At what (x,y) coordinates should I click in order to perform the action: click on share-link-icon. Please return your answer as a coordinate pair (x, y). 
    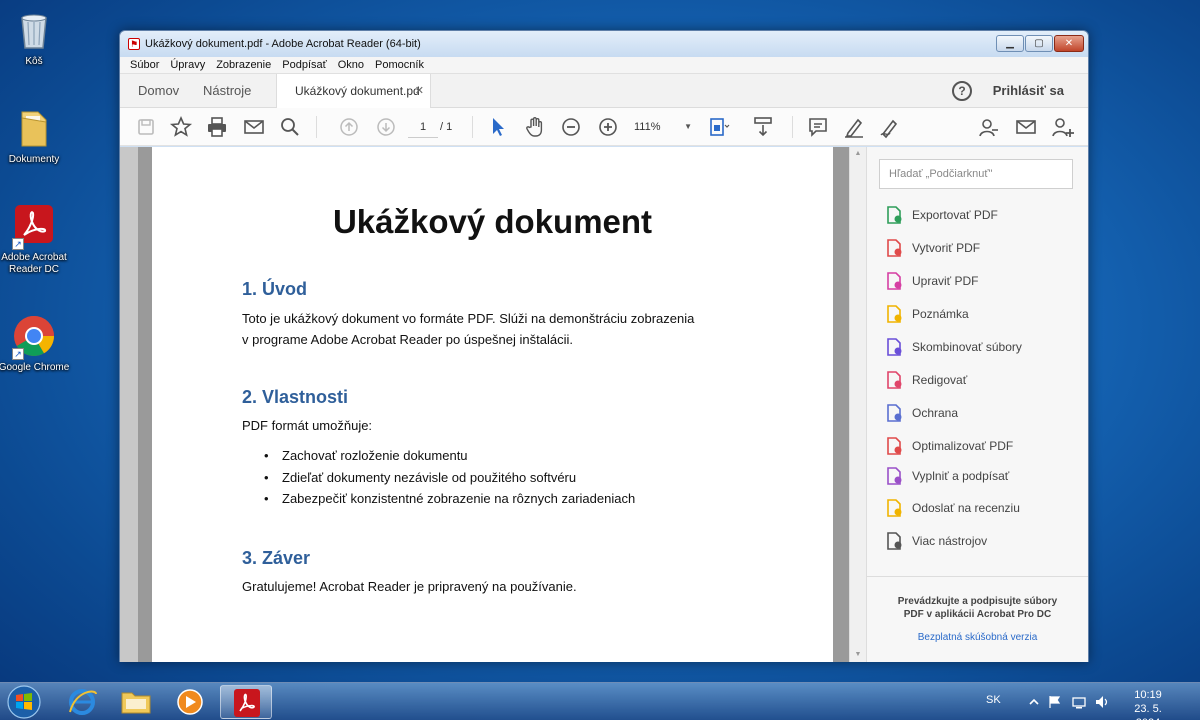
    Looking at the image, I should click on (989, 127).